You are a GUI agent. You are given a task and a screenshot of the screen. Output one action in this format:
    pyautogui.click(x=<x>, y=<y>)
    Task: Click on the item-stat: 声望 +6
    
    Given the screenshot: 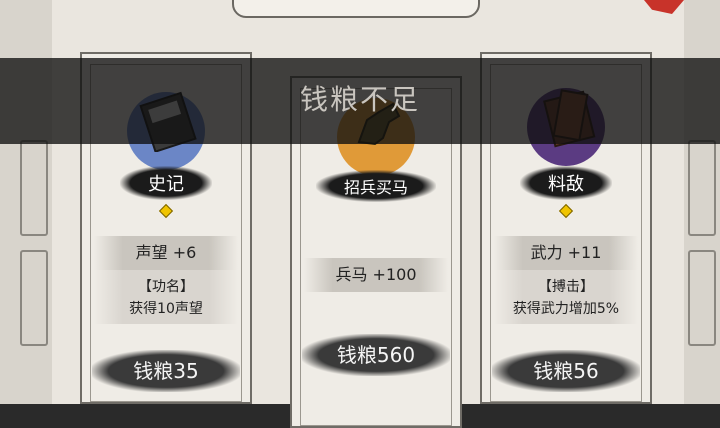 What is the action you would take?
    pyautogui.click(x=166, y=253)
    